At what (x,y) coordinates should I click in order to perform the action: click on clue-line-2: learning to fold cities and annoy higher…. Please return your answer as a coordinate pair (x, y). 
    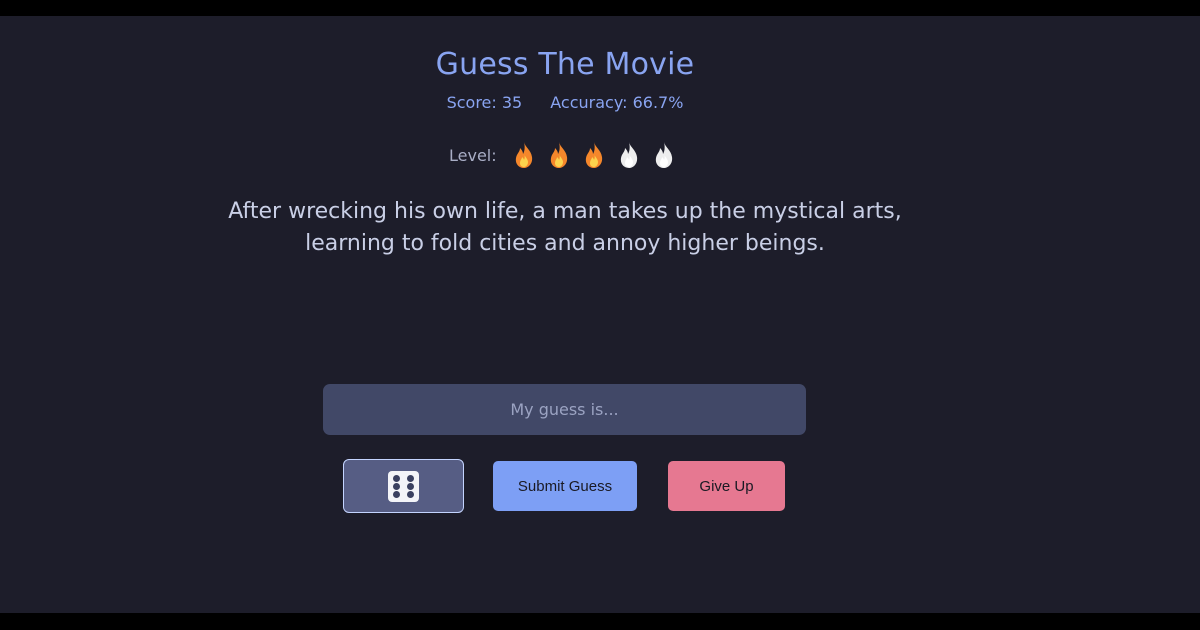
    Looking at the image, I should click on (565, 243).